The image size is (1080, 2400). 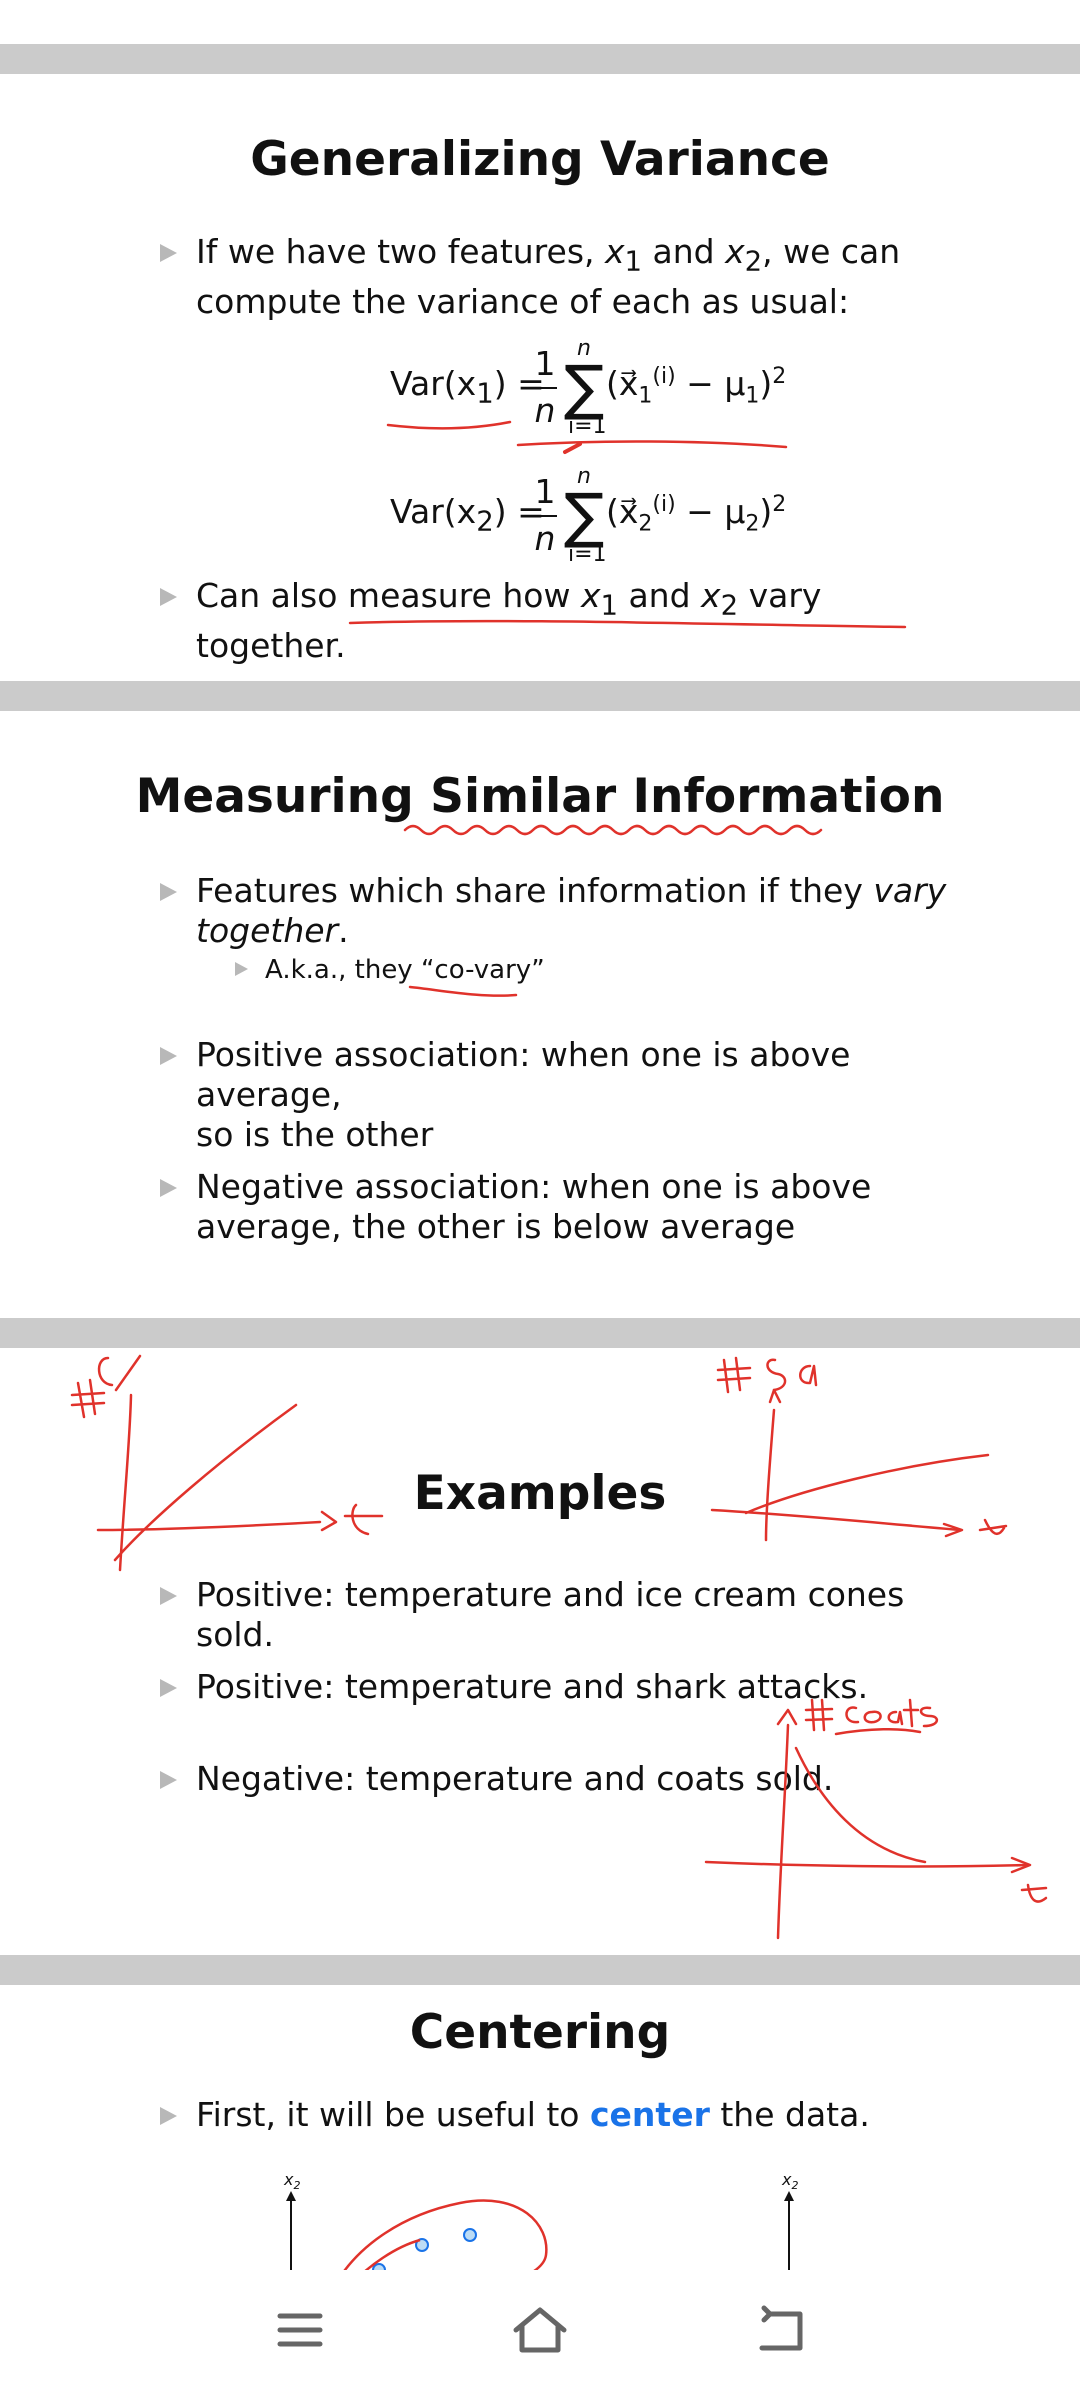 What do you see at coordinates (876, 1819) in the screenshot?
I see `ink-plot-negative-coats` at bounding box center [876, 1819].